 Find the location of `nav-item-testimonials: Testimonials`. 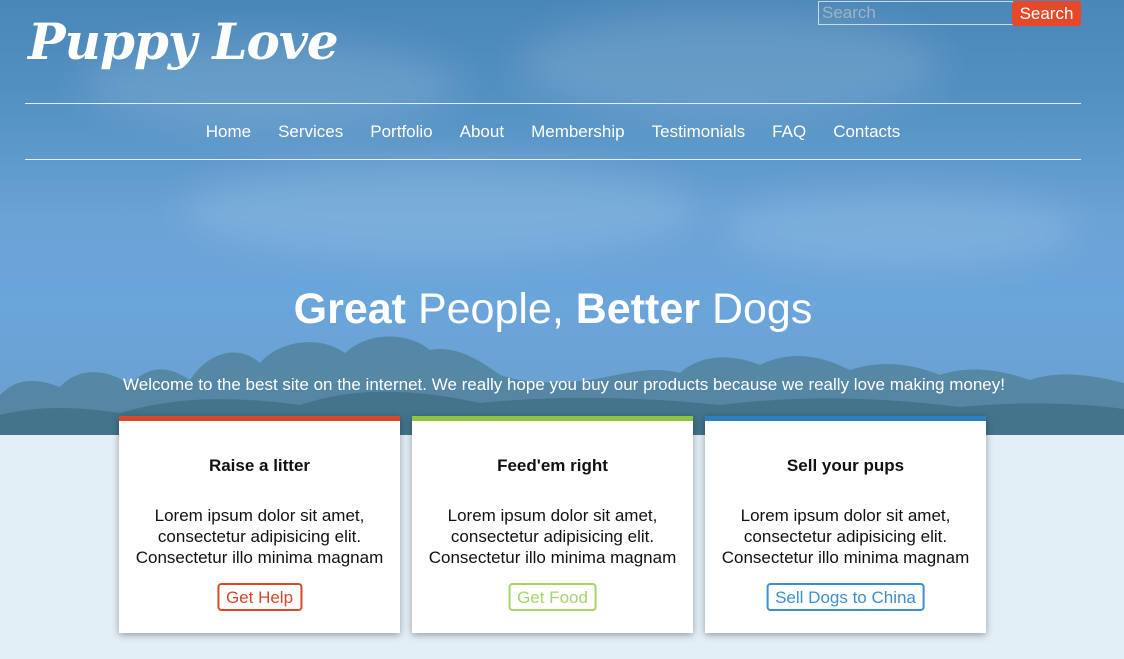

nav-item-testimonials: Testimonials is located at coordinates (699, 132).